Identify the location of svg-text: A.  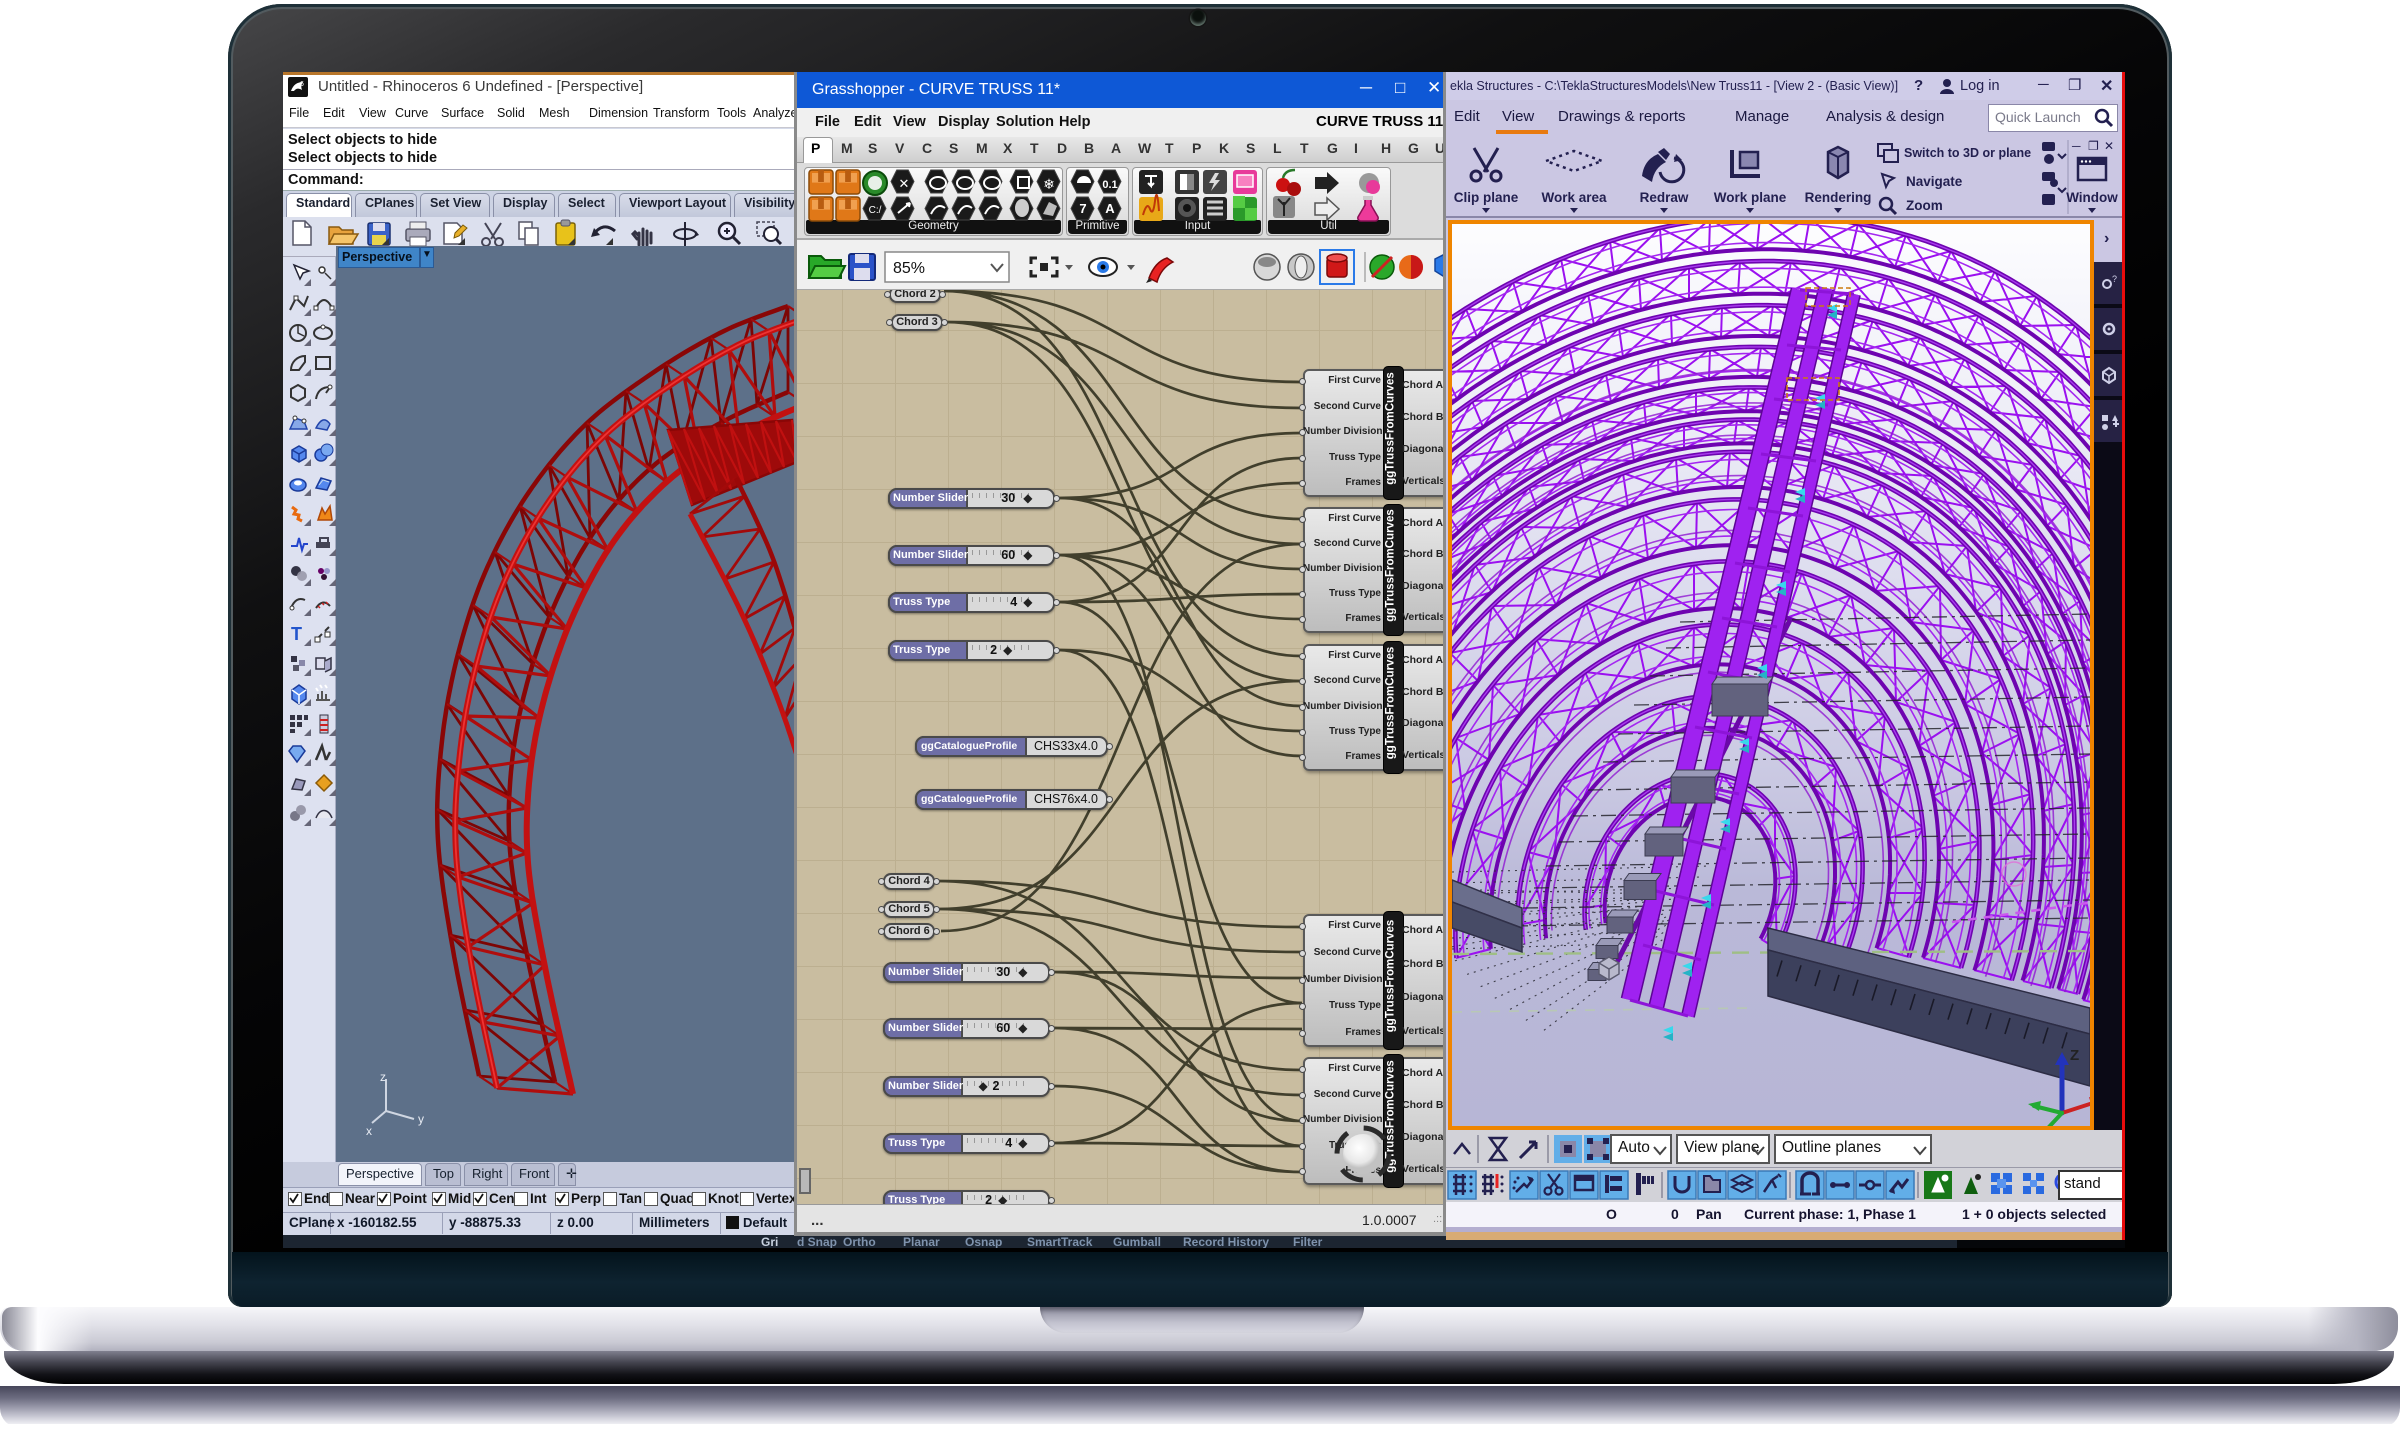
(1110, 208).